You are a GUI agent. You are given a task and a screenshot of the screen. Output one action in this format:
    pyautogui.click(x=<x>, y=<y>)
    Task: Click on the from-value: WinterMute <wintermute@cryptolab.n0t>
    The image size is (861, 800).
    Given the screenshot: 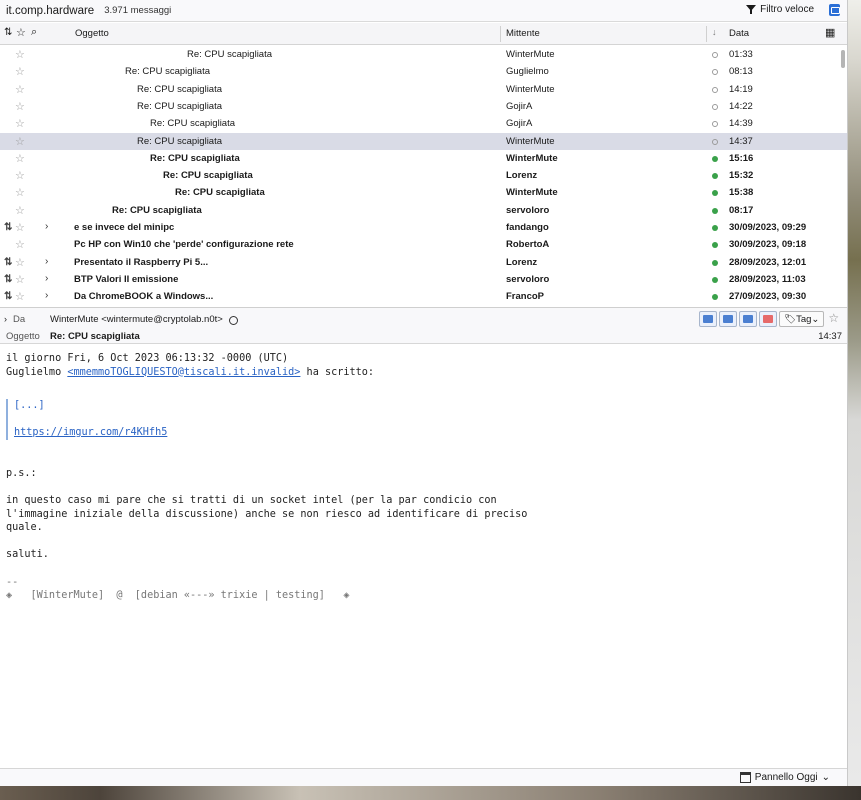 What is the action you would take?
    pyautogui.click(x=136, y=319)
    